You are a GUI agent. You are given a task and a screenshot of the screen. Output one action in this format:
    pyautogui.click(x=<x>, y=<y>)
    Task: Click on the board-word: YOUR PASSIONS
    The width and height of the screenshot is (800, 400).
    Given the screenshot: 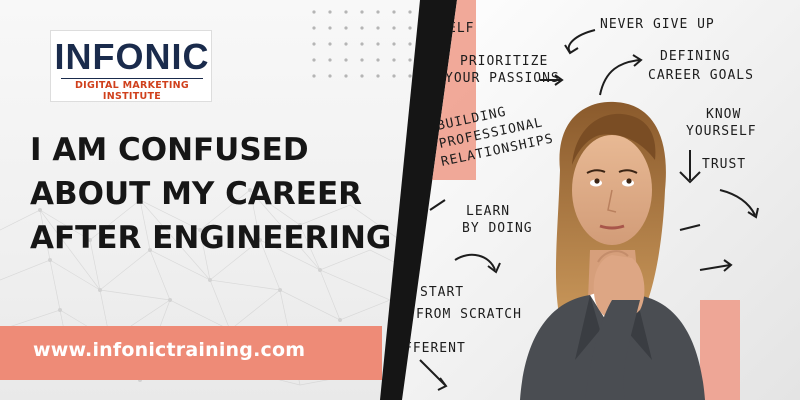 What is the action you would take?
    pyautogui.click(x=502, y=78)
    